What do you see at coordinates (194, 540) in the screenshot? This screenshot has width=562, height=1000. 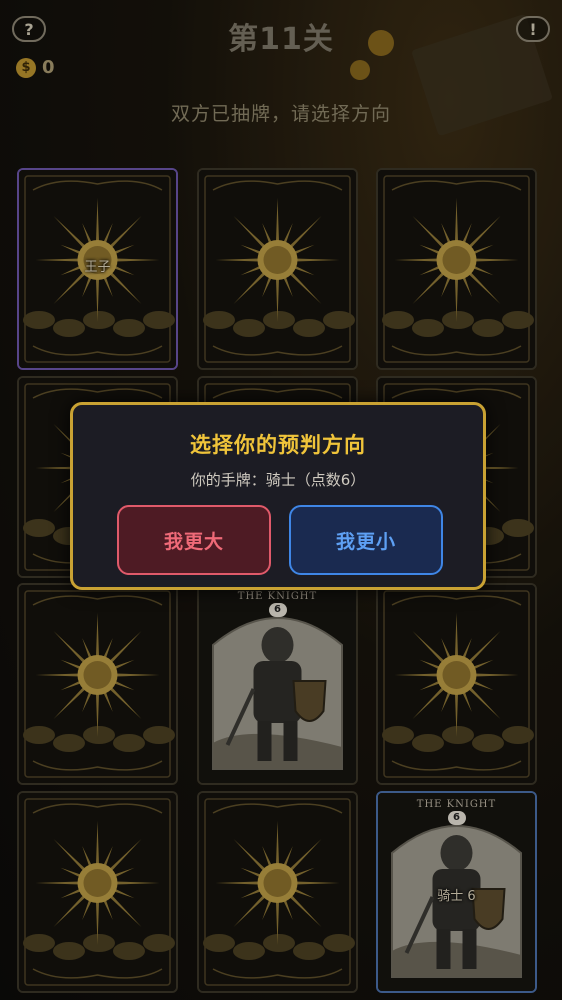 I see `bigger-button: 我更大` at bounding box center [194, 540].